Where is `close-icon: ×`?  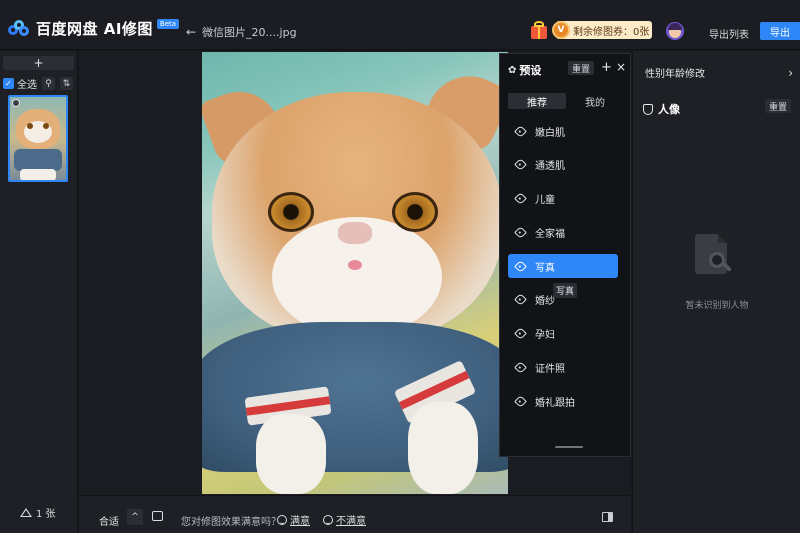 close-icon: × is located at coordinates (621, 67).